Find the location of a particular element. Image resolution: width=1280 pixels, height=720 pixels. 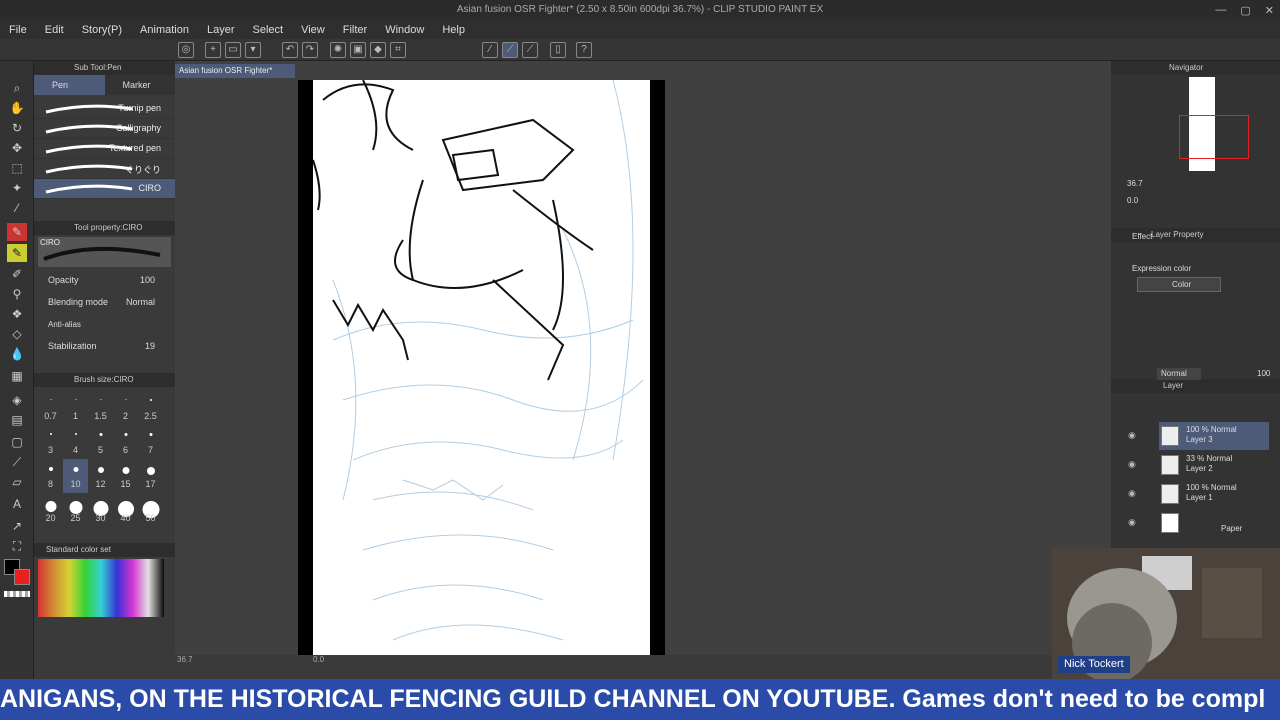

blend-tool-icon: 💧 is located at coordinates (17, 354).